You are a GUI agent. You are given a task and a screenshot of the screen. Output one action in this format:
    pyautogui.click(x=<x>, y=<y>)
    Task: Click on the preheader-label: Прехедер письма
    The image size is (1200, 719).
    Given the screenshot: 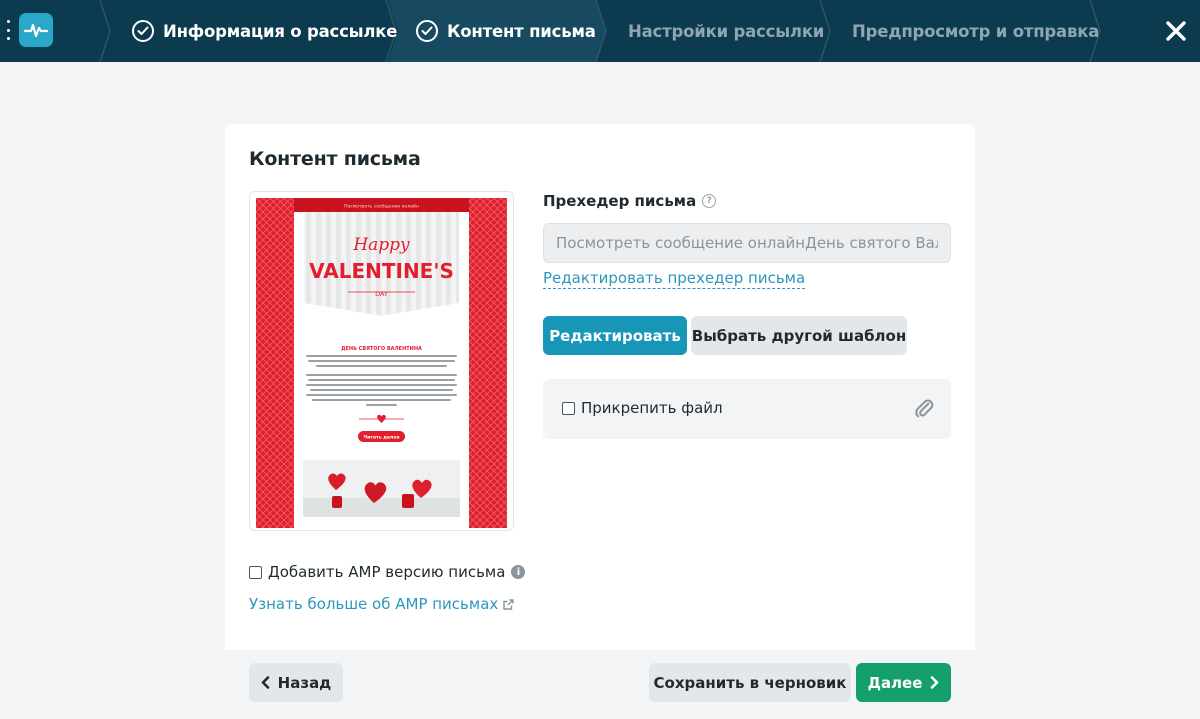 What is the action you would take?
    pyautogui.click(x=620, y=201)
    